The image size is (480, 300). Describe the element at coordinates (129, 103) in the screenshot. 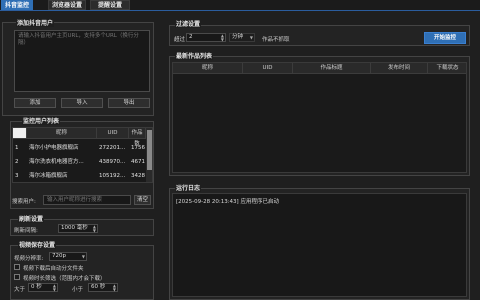

I see `export-button: 导出` at that location.